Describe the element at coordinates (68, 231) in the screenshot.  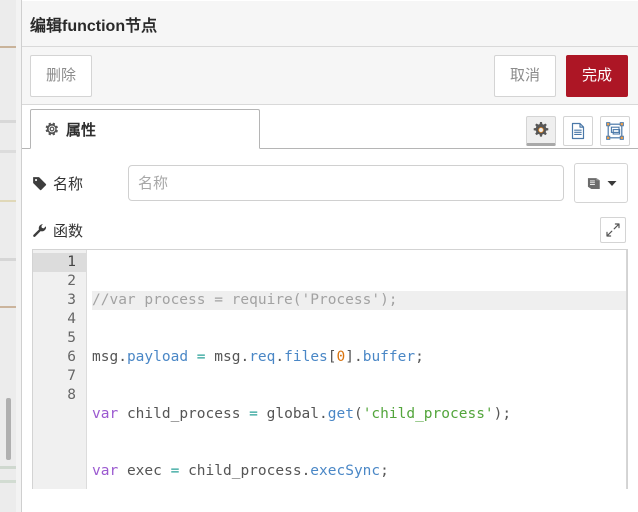
I see `function-label-text: 函数` at that location.